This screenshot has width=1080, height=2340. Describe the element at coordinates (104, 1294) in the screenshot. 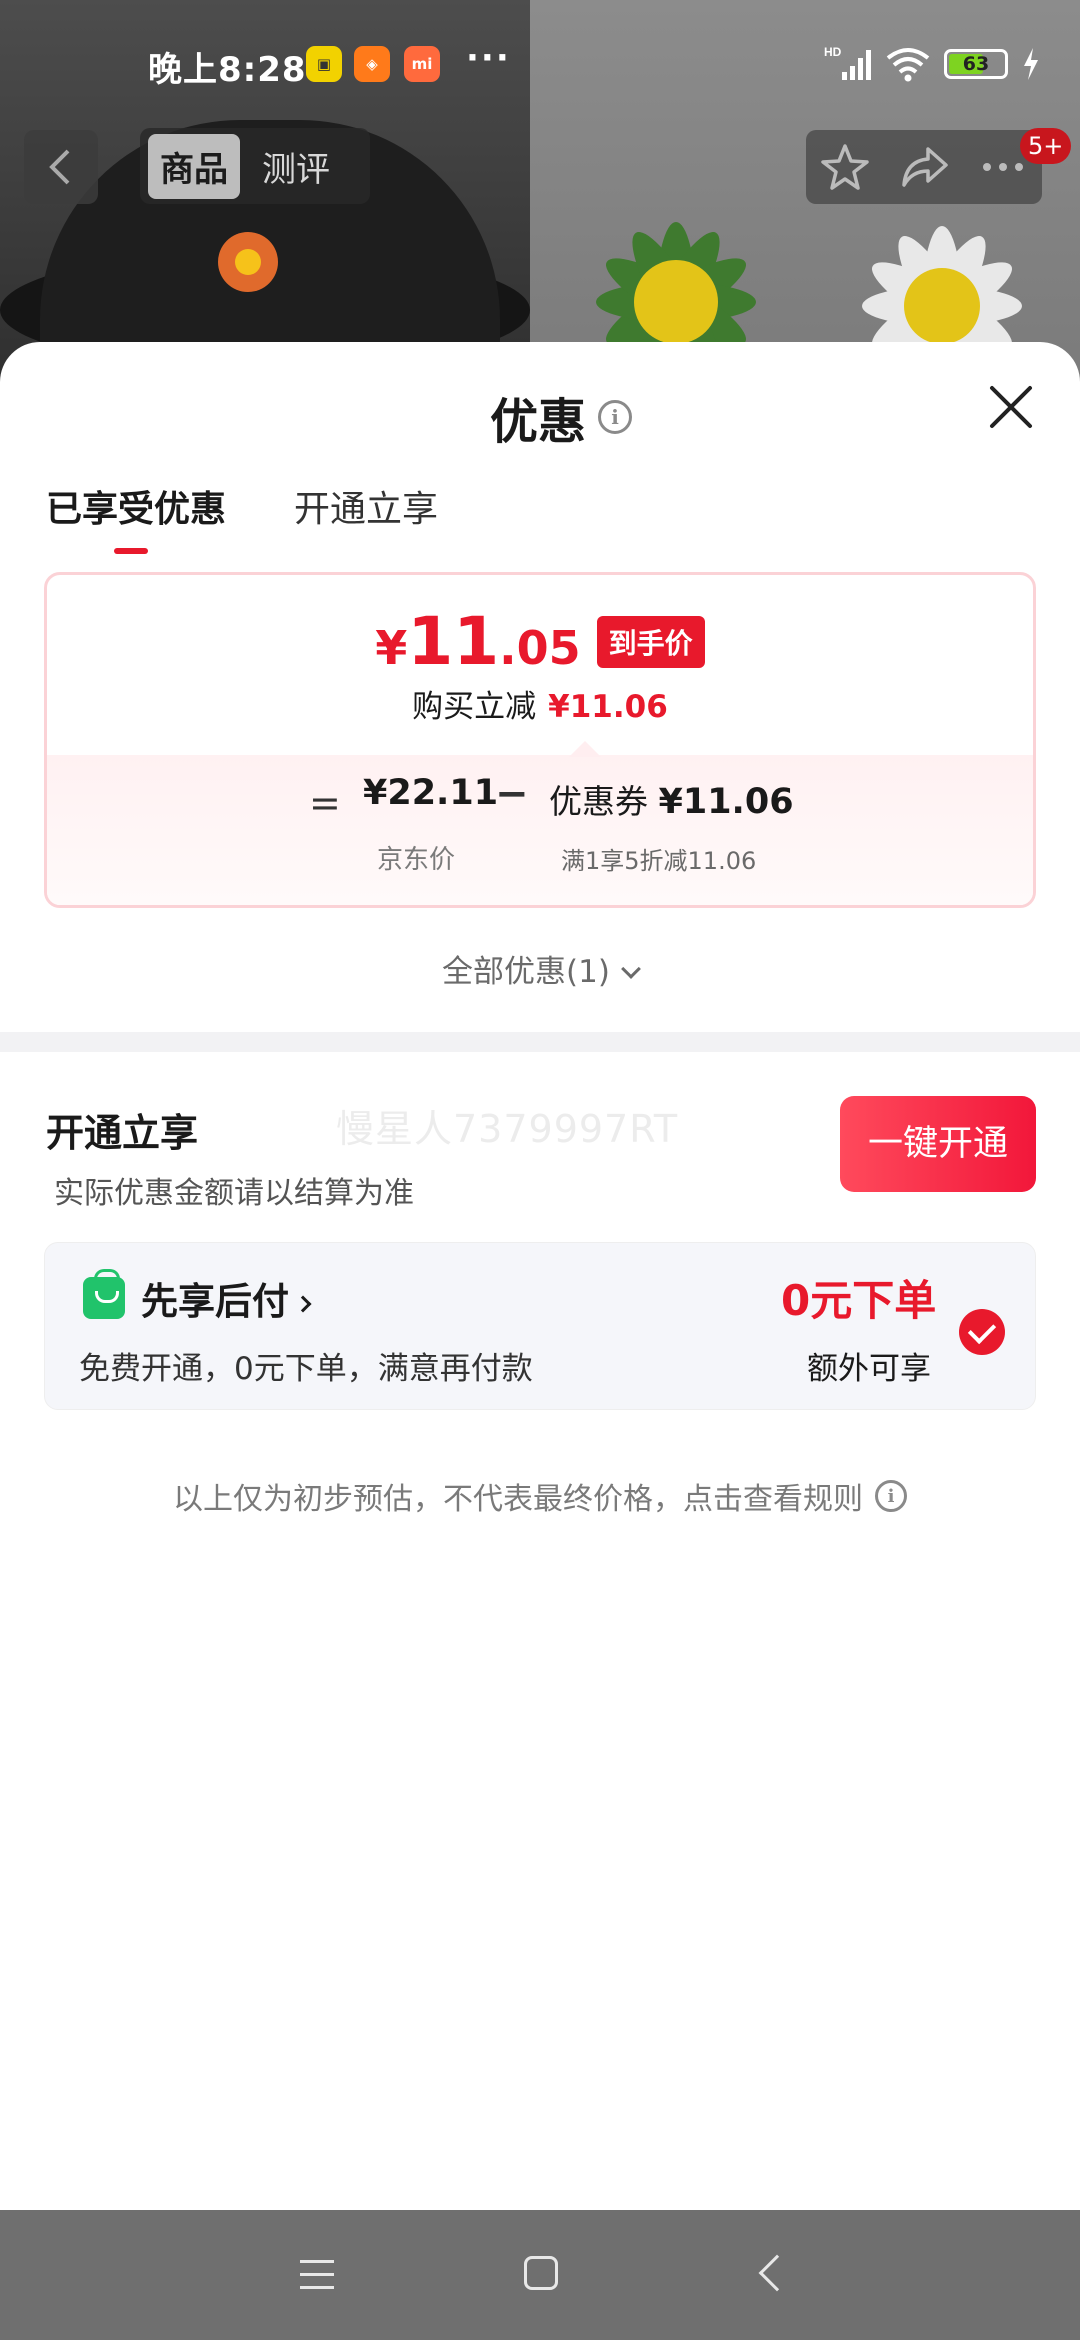

I see `shopping-bag-icon` at that location.